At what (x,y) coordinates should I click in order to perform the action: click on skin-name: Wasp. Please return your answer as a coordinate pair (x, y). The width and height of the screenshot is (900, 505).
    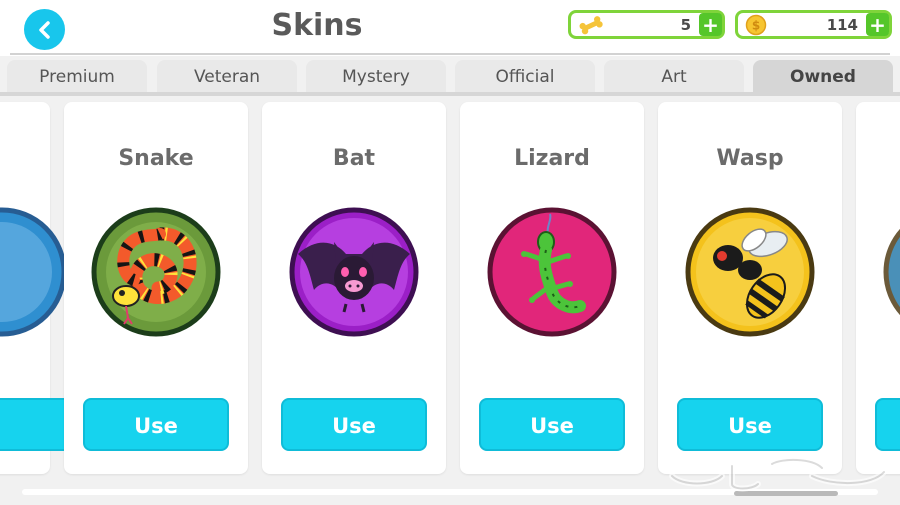
    Looking at the image, I should click on (750, 158).